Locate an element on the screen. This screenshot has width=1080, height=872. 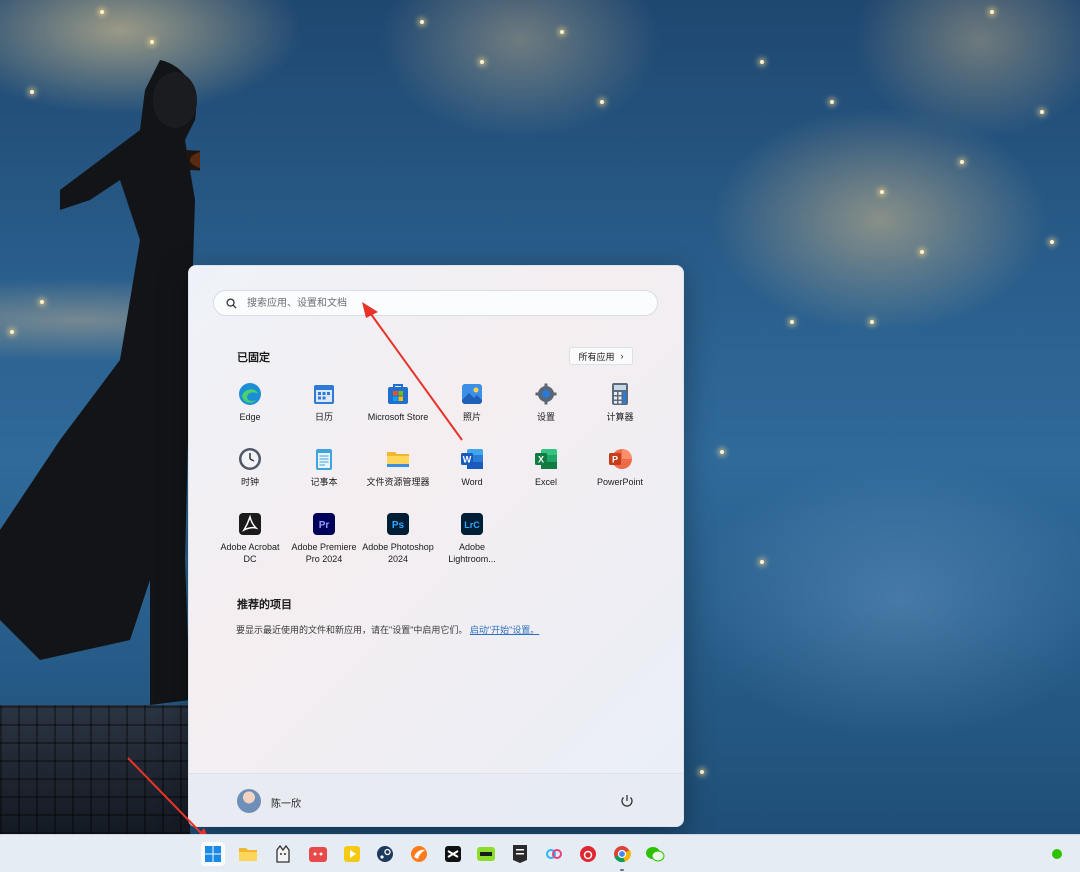
violinist-figure is located at coordinates (100, 382).